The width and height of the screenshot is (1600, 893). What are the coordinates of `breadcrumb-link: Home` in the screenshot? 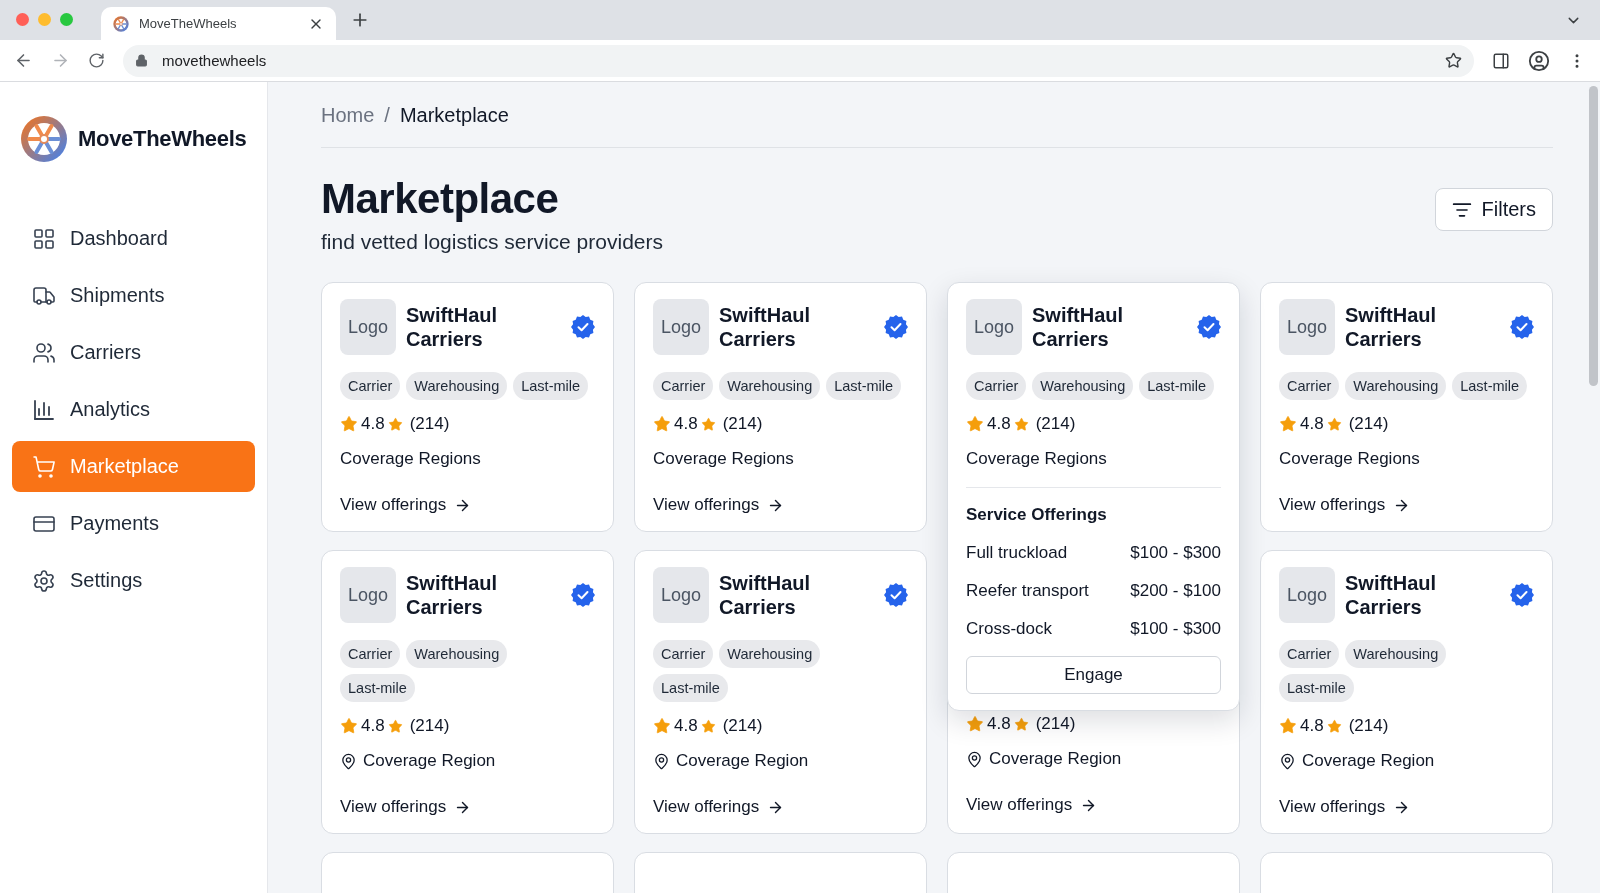 It's located at (348, 115).